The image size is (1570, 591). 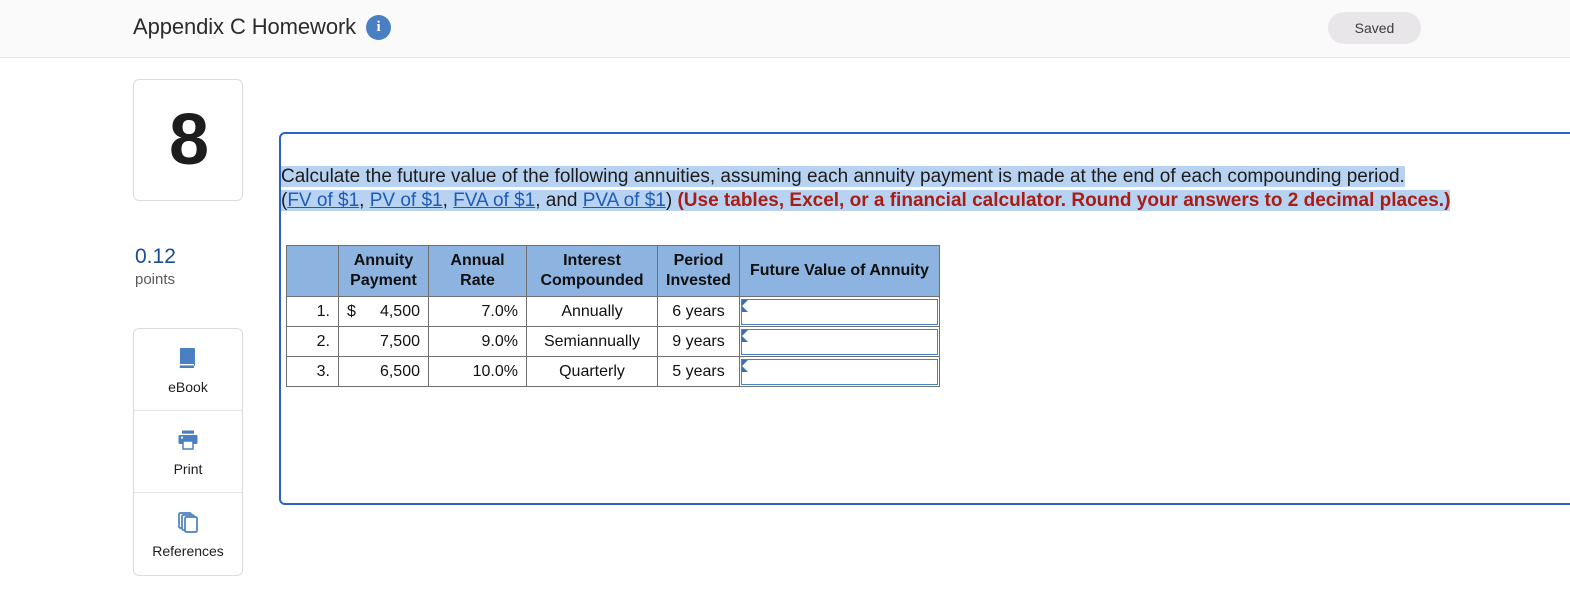 I want to click on col-header-annual-rate: Annual Rate, so click(x=477, y=271).